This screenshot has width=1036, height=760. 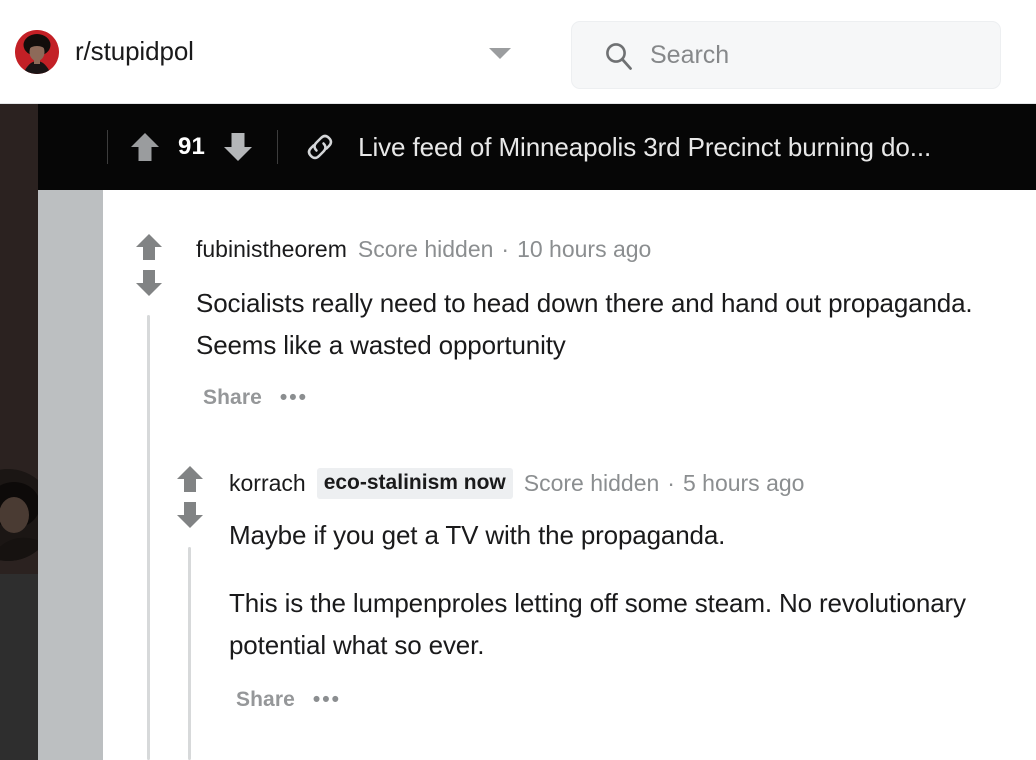 I want to click on top-header-bar: r/stupidpol Search, so click(x=518, y=52).